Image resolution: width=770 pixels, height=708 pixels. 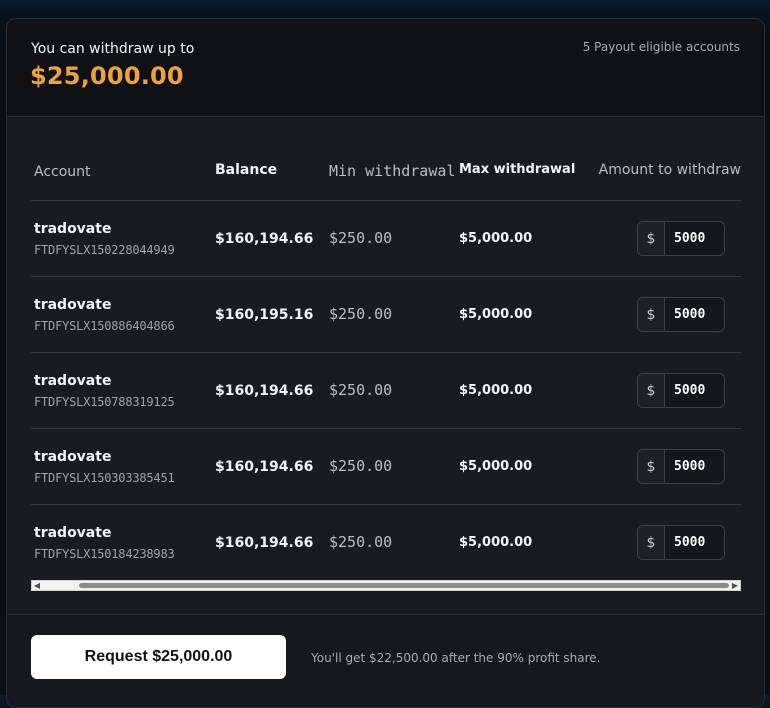 I want to click on scrollbar-thumb, so click(x=404, y=585).